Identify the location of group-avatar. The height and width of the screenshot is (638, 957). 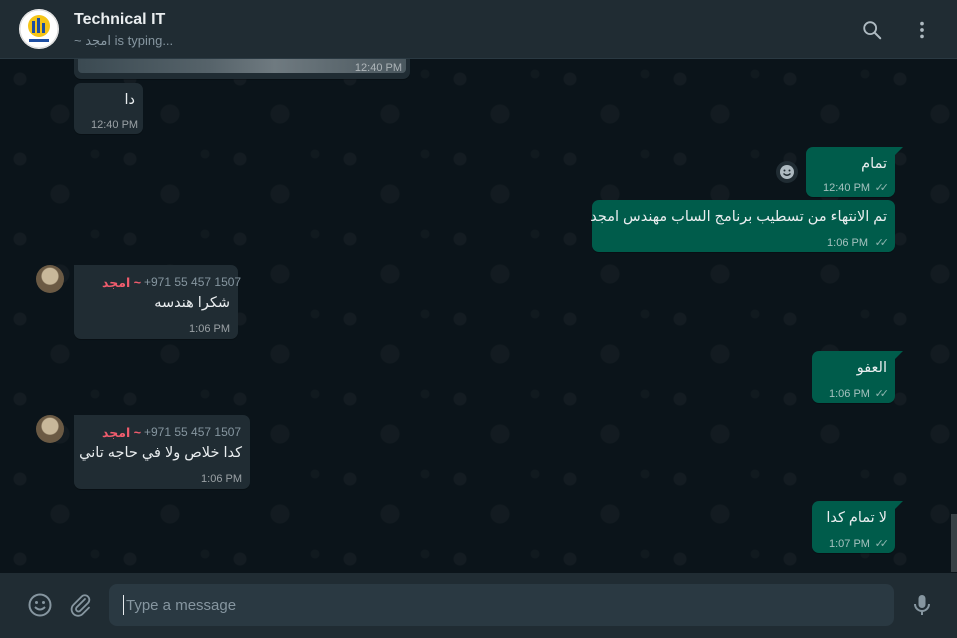
(39, 29).